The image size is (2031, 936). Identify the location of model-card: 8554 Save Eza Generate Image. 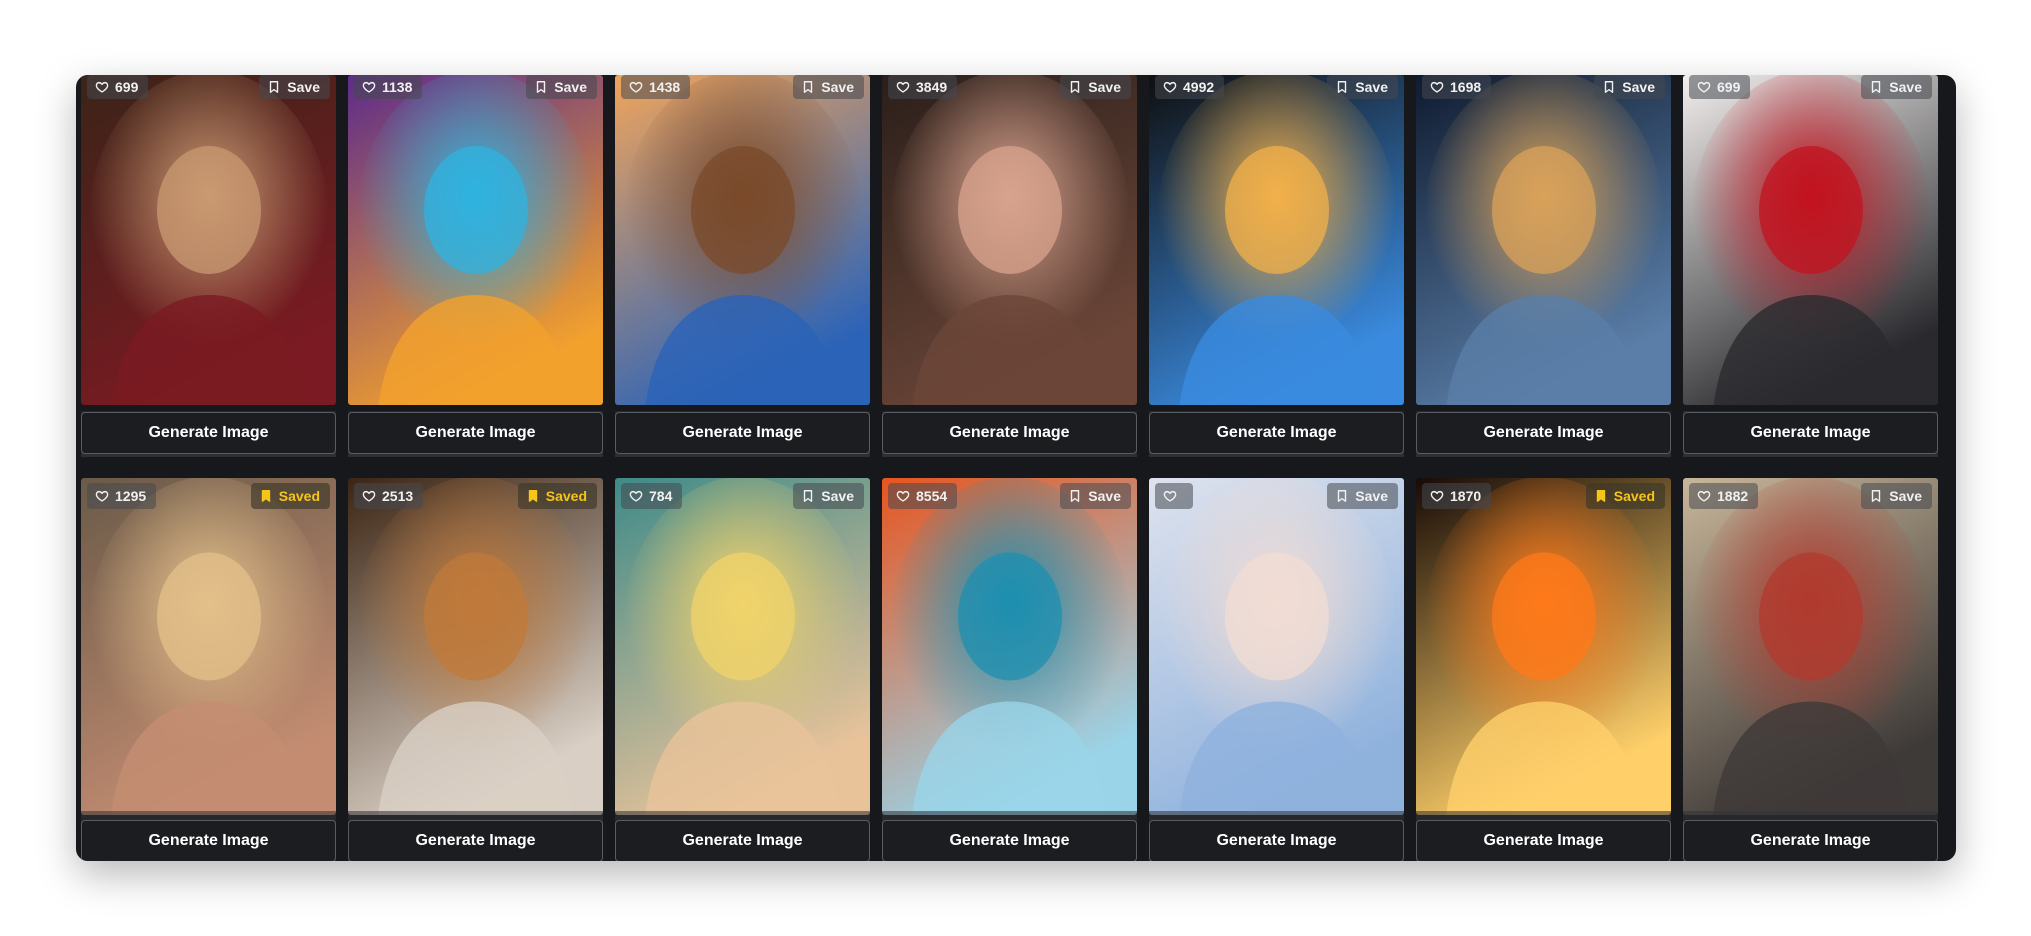
(1009, 668).